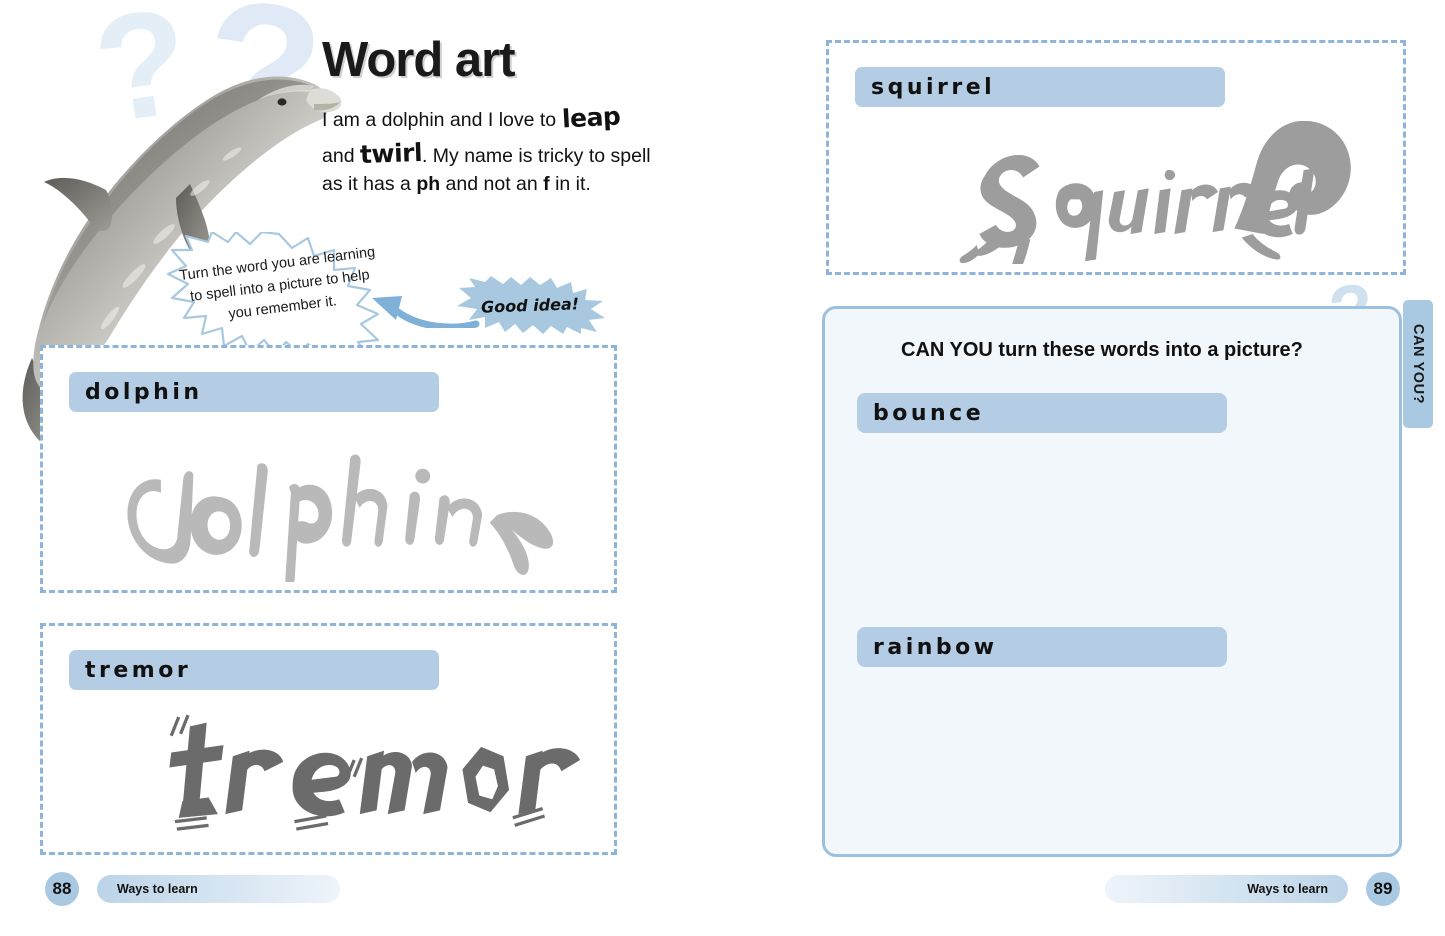 This screenshot has width=1445, height=936. Describe the element at coordinates (1383, 889) in the screenshot. I see `page-number-right: 89` at that location.